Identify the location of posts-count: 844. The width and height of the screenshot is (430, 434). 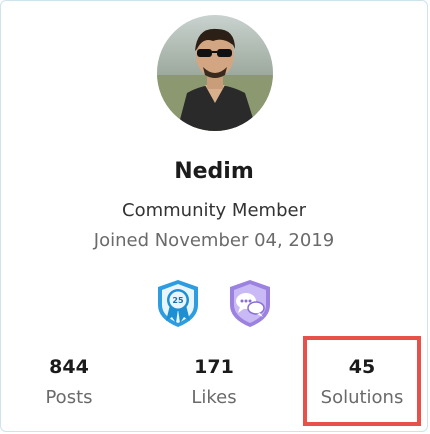
(69, 367).